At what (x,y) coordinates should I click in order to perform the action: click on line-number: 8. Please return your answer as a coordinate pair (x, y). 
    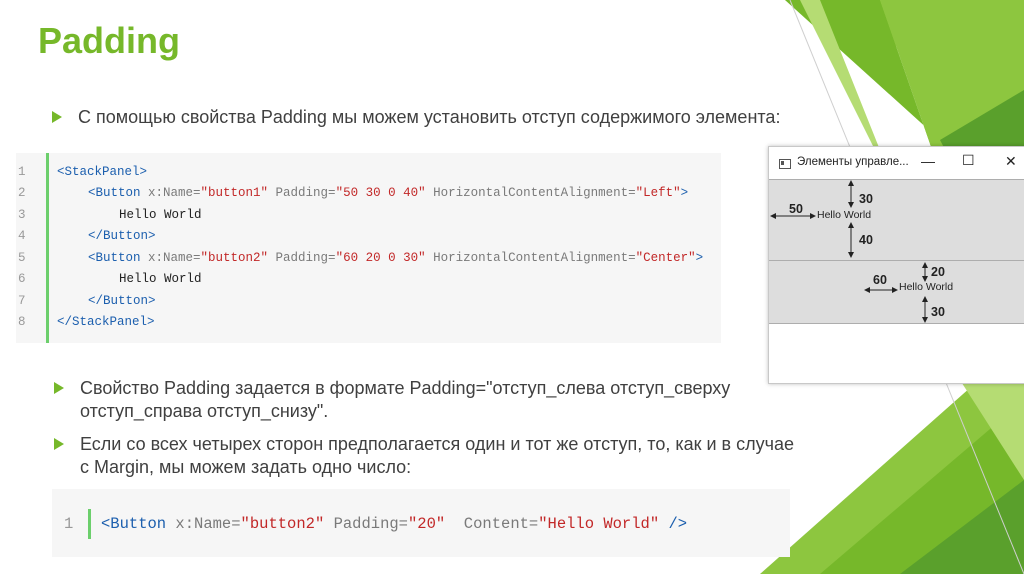
    Looking at the image, I should click on (22, 322).